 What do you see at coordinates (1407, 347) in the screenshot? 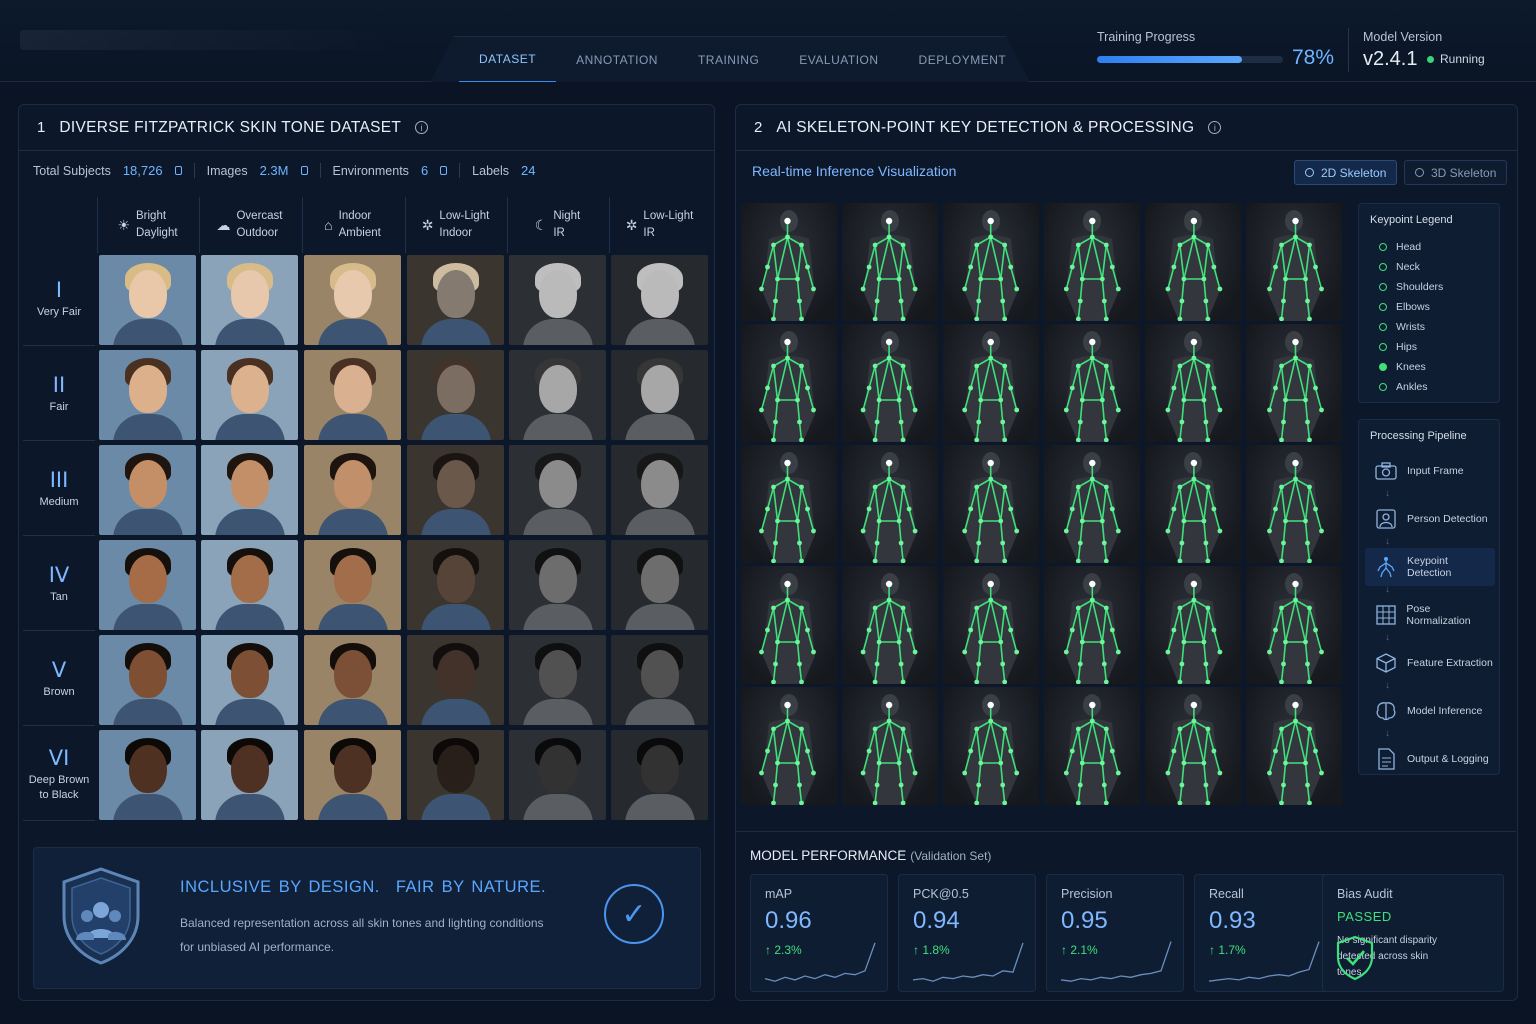
I see `legend-label: Hips` at bounding box center [1407, 347].